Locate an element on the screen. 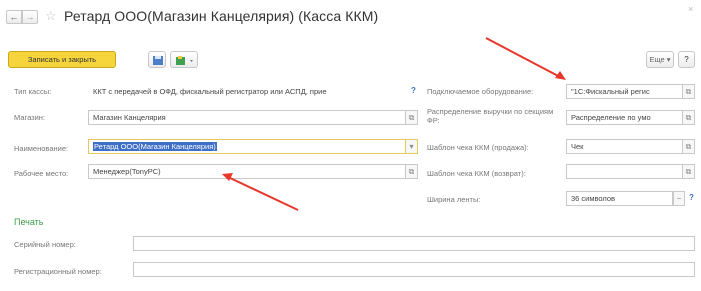 This screenshot has width=701, height=291. name-label: Наименование: is located at coordinates (41, 148).